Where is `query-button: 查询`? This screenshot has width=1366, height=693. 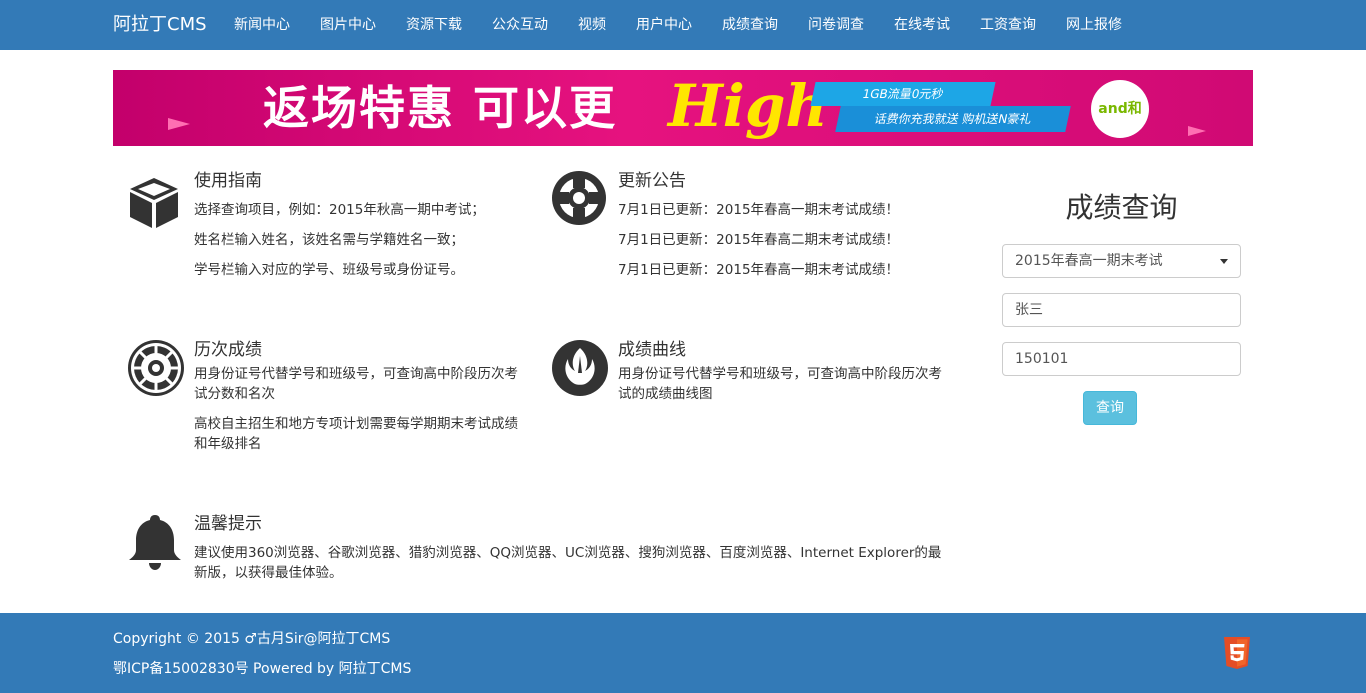 query-button: 查询 is located at coordinates (1110, 408).